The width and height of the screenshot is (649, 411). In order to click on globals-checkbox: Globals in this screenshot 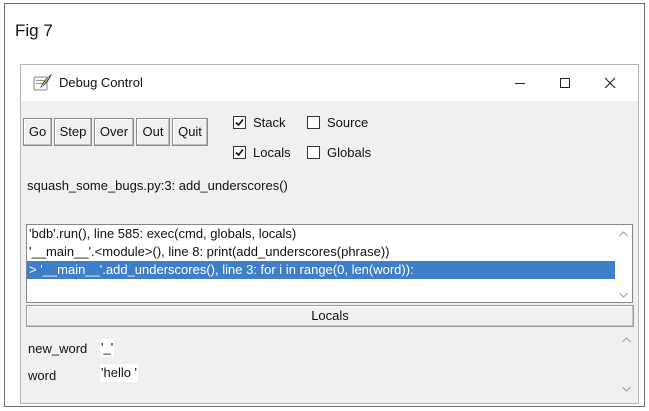, I will do `click(339, 152)`.